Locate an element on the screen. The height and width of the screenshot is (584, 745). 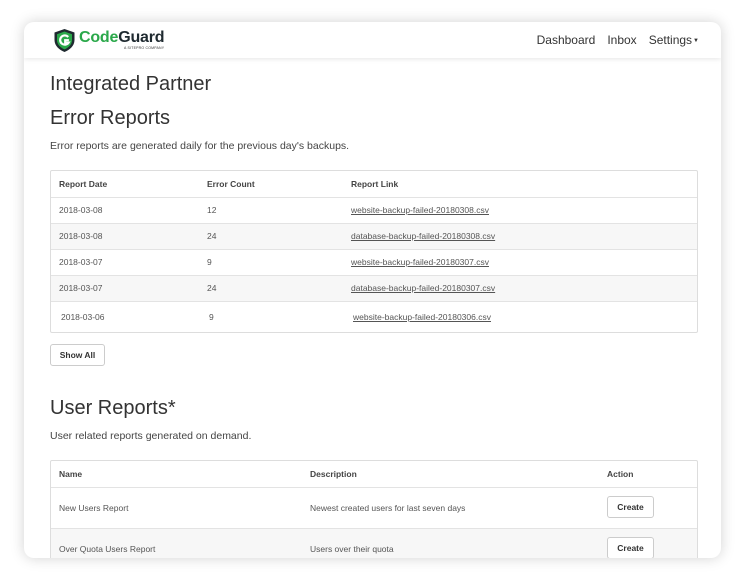
logo-text: CodeGuard A SITEPRO COMPANY is located at coordinates (122, 39).